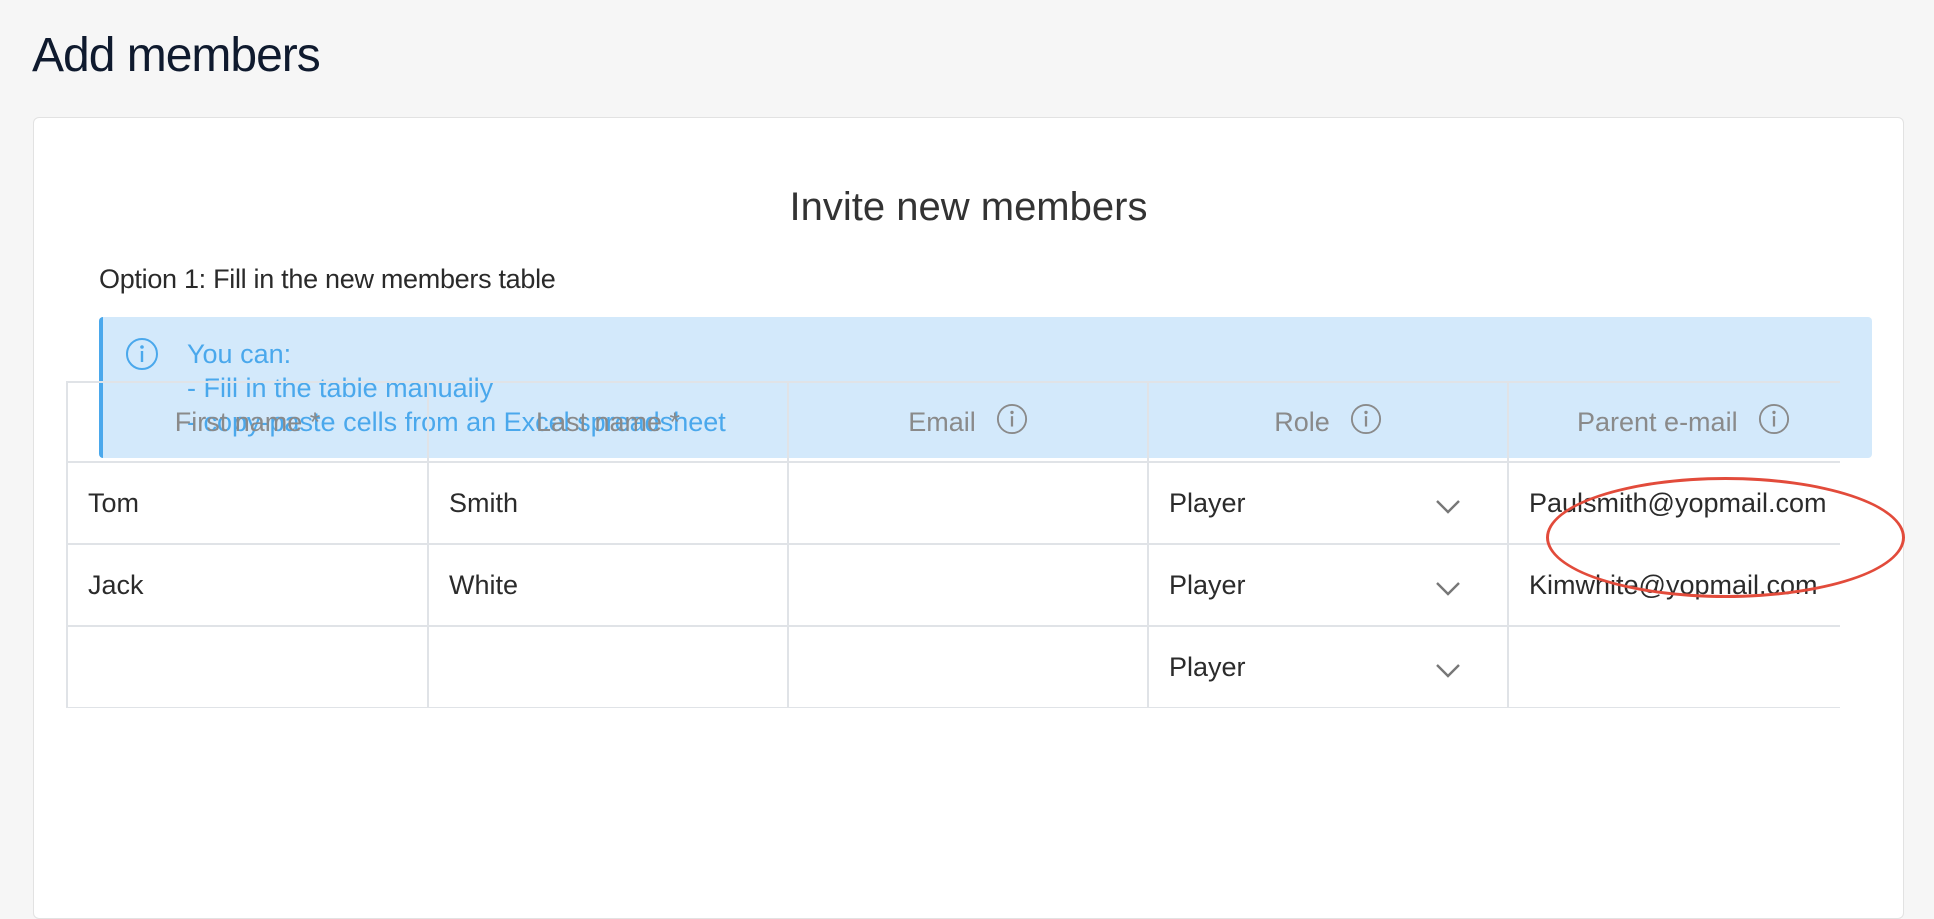 This screenshot has width=1934, height=919. I want to click on first-name-cell, so click(248, 666).